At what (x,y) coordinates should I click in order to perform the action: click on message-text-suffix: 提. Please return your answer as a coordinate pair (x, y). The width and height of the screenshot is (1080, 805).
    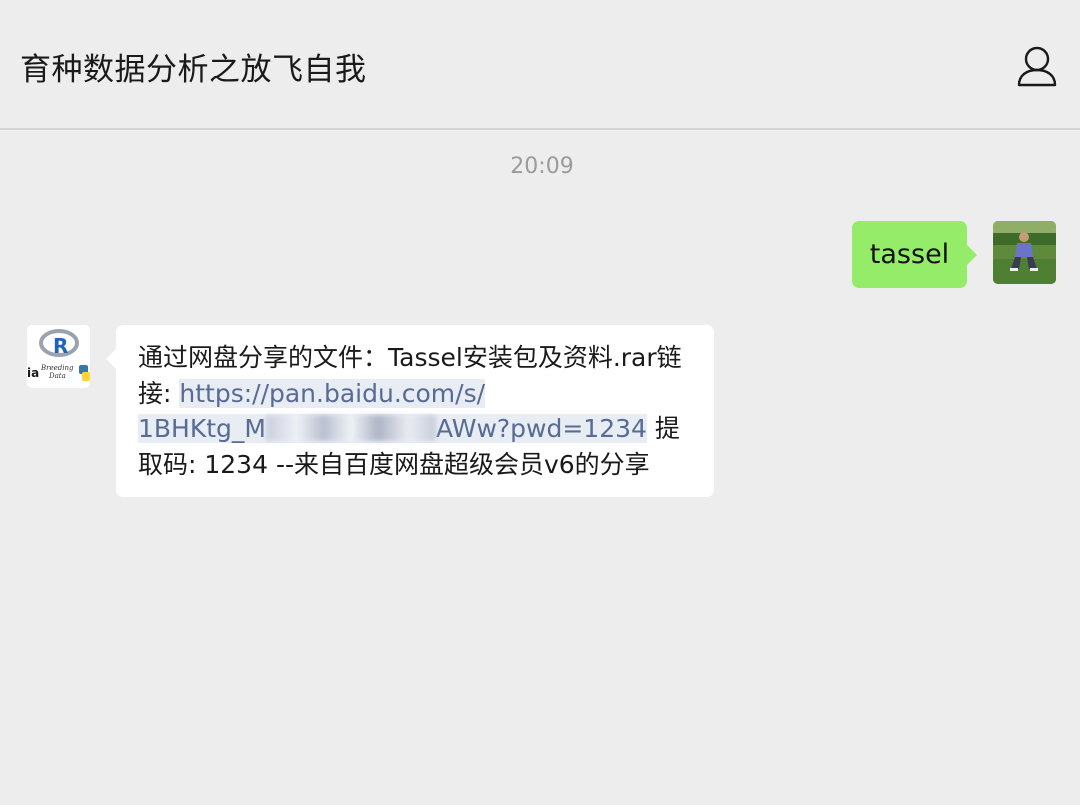
    Looking at the image, I should click on (663, 428).